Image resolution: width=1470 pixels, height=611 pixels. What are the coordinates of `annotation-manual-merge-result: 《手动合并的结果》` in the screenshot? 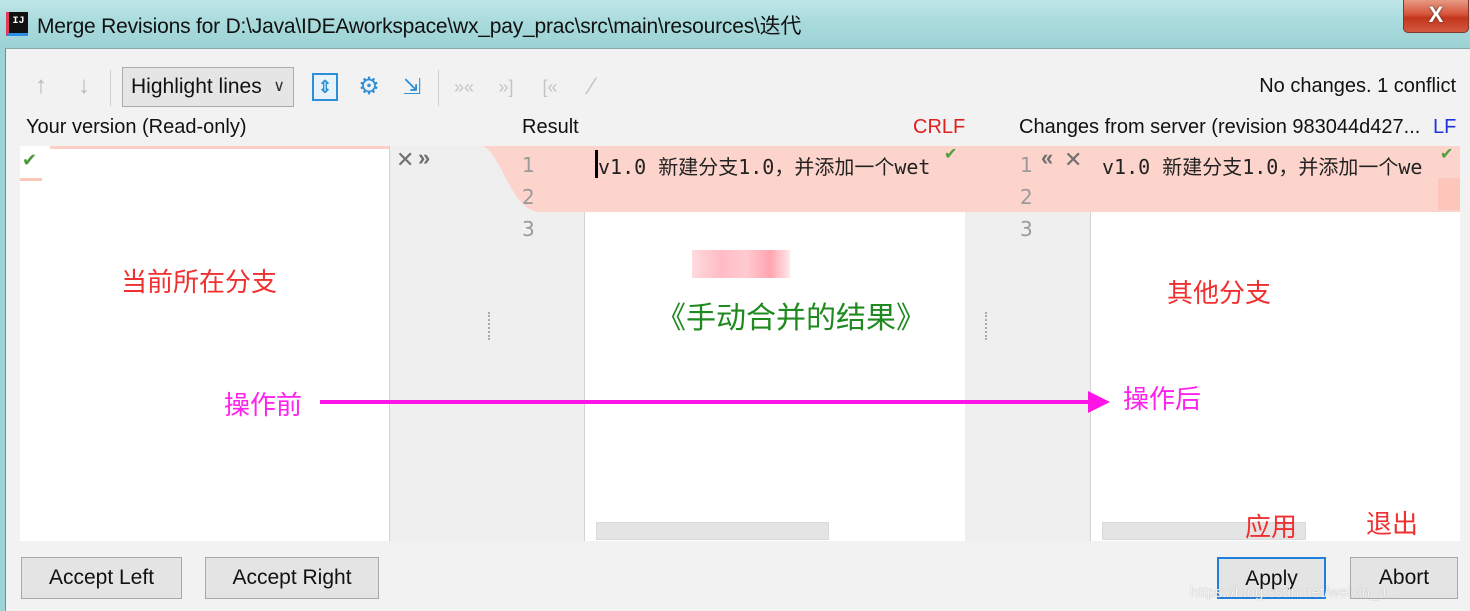 It's located at (791, 318).